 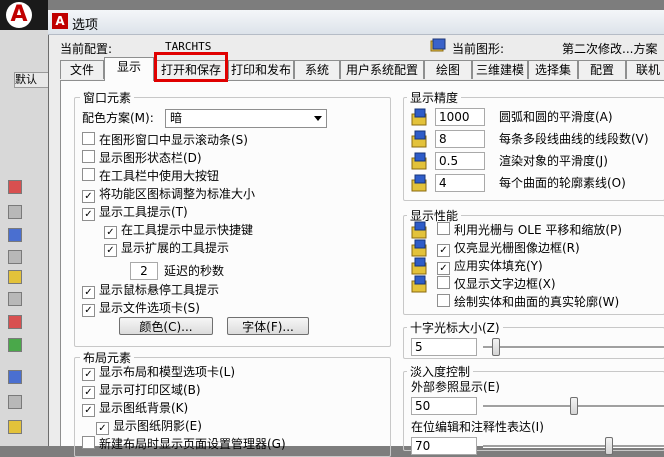 What do you see at coordinates (19, 15) in the screenshot?
I see `app-logo-icon: A` at bounding box center [19, 15].